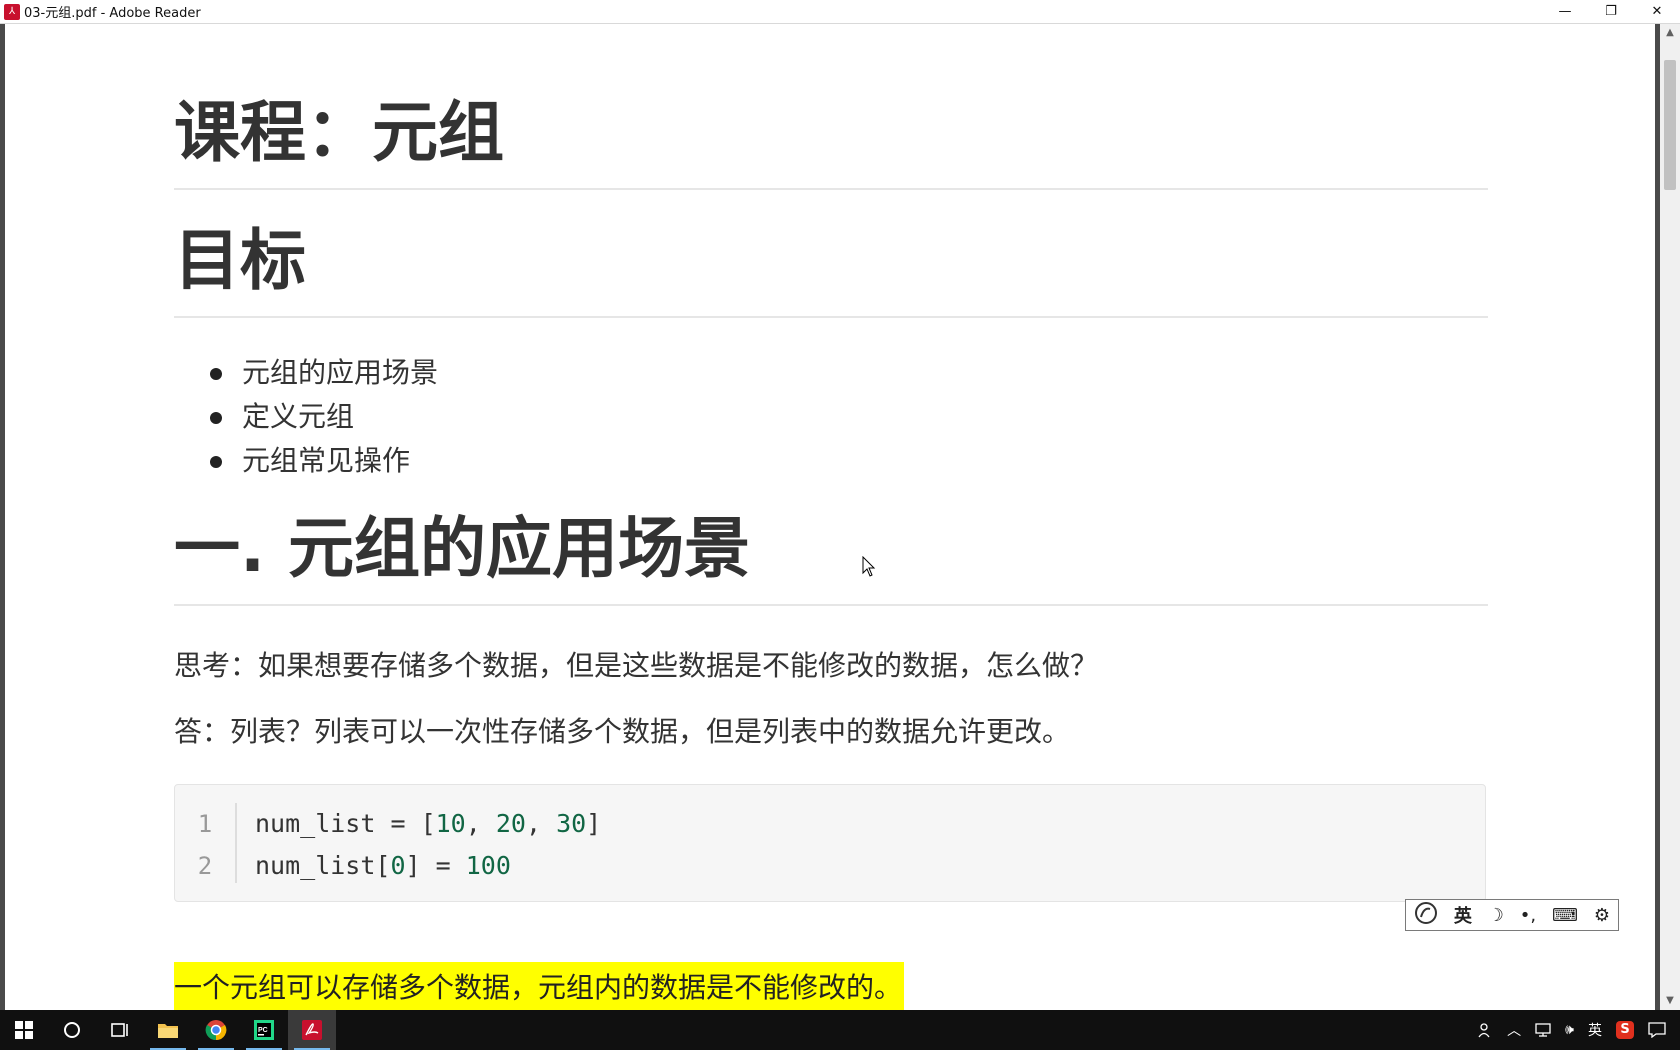  Describe the element at coordinates (205, 824) in the screenshot. I see `line-number: 1` at that location.